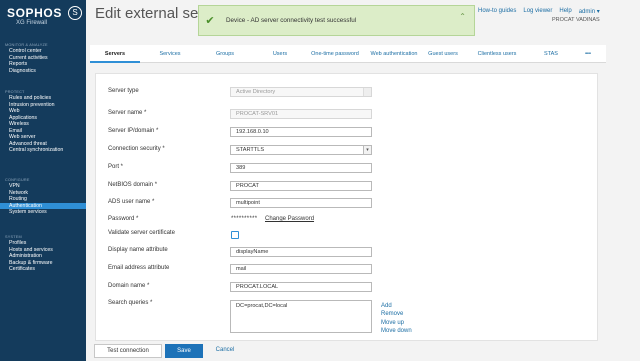  What do you see at coordinates (210, 20) in the screenshot?
I see `checkmark-icon: ✔` at bounding box center [210, 20].